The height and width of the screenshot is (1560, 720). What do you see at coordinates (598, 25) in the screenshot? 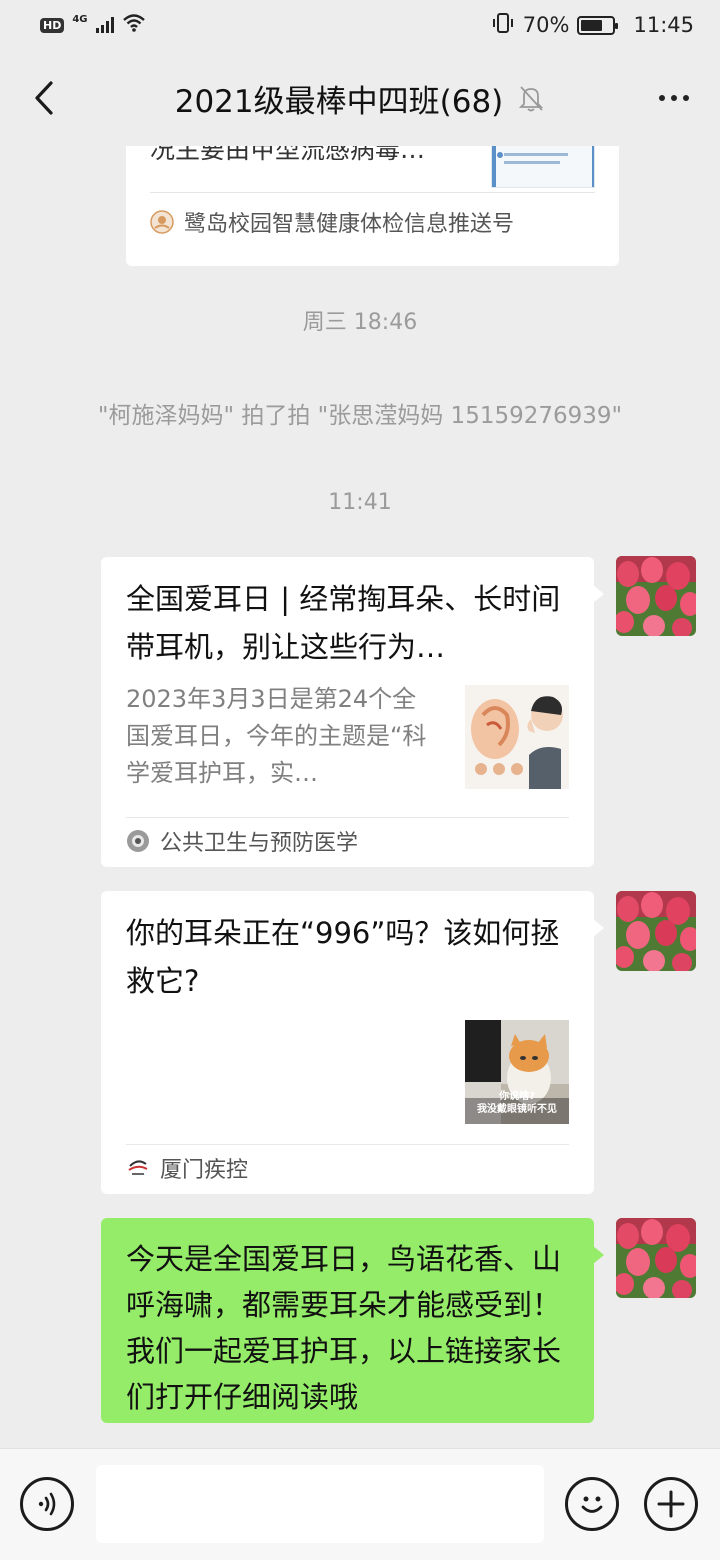
I see `battery-icon` at bounding box center [598, 25].